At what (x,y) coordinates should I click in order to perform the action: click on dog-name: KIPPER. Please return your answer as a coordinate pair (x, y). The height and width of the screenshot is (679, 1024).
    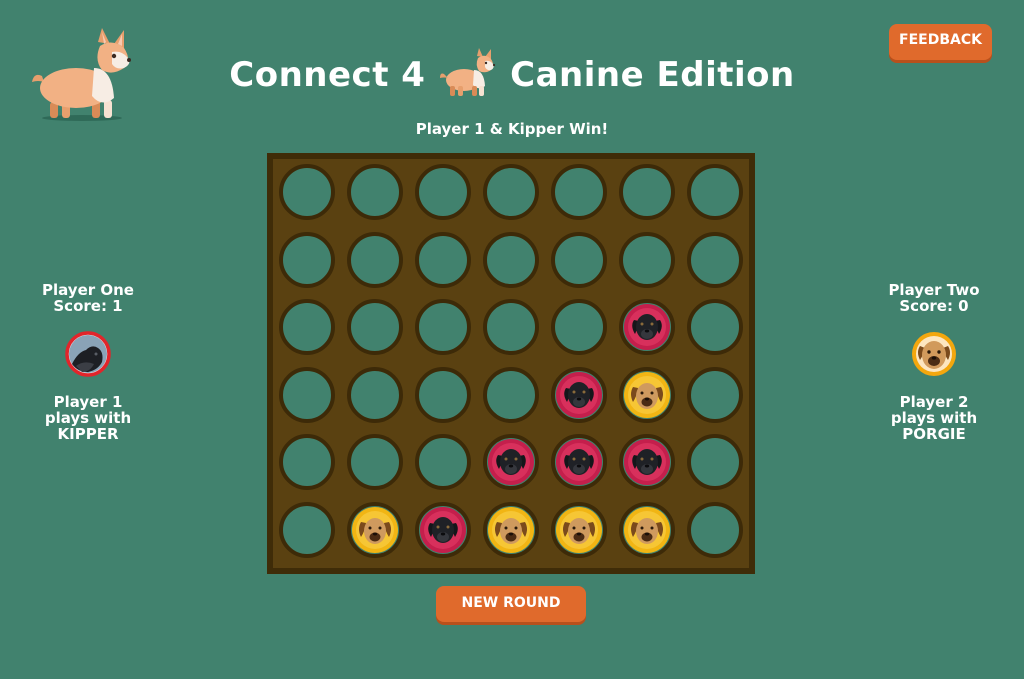
    Looking at the image, I should click on (88, 434).